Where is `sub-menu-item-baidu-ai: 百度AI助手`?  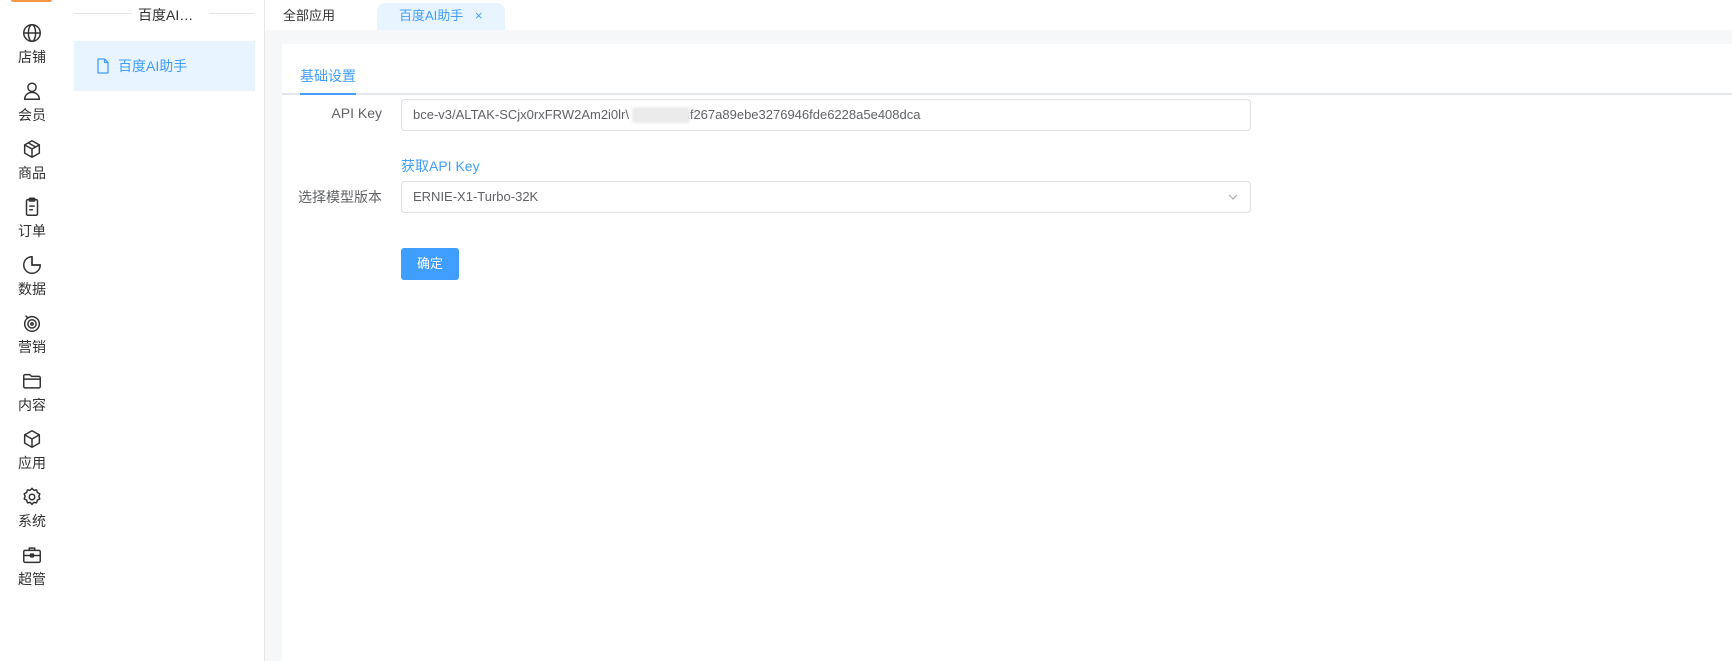 sub-menu-item-baidu-ai: 百度AI助手 is located at coordinates (164, 66).